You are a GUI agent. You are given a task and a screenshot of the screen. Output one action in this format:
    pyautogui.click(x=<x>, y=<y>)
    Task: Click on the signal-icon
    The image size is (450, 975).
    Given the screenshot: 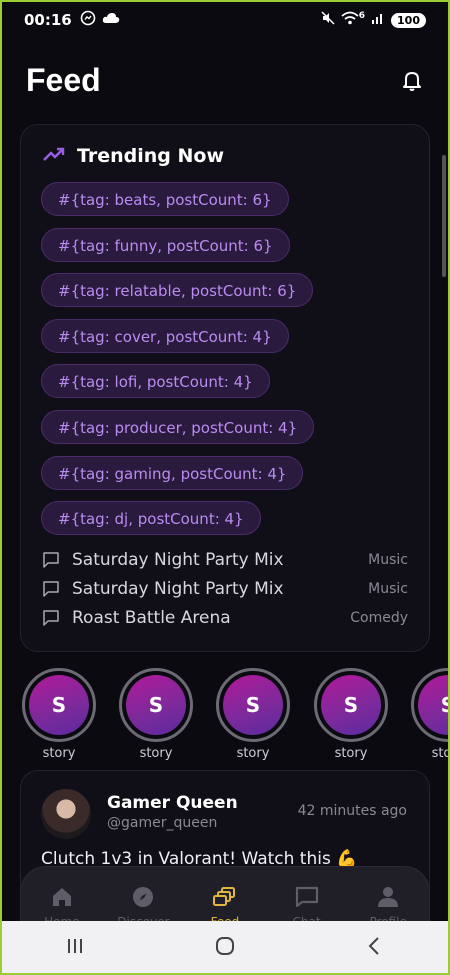 What is the action you would take?
    pyautogui.click(x=378, y=20)
    